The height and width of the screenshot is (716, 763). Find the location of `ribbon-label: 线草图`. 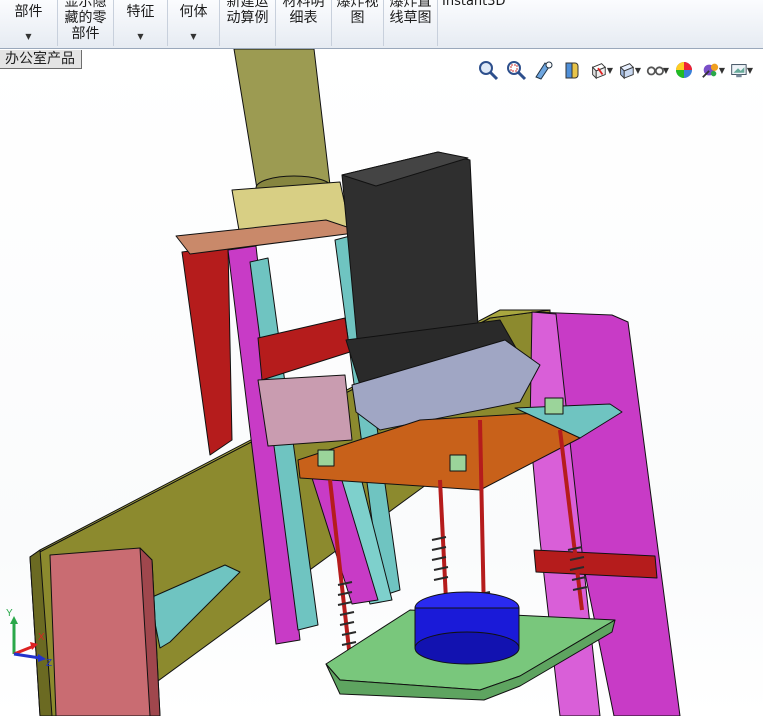

ribbon-label: 线草图 is located at coordinates (410, 18).